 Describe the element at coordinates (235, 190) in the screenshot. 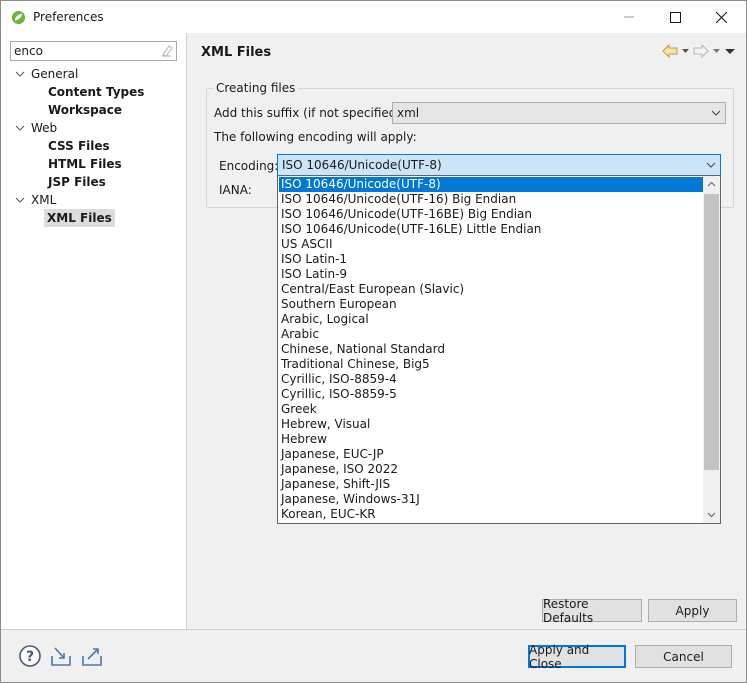

I see `iana-label: IANA:` at that location.